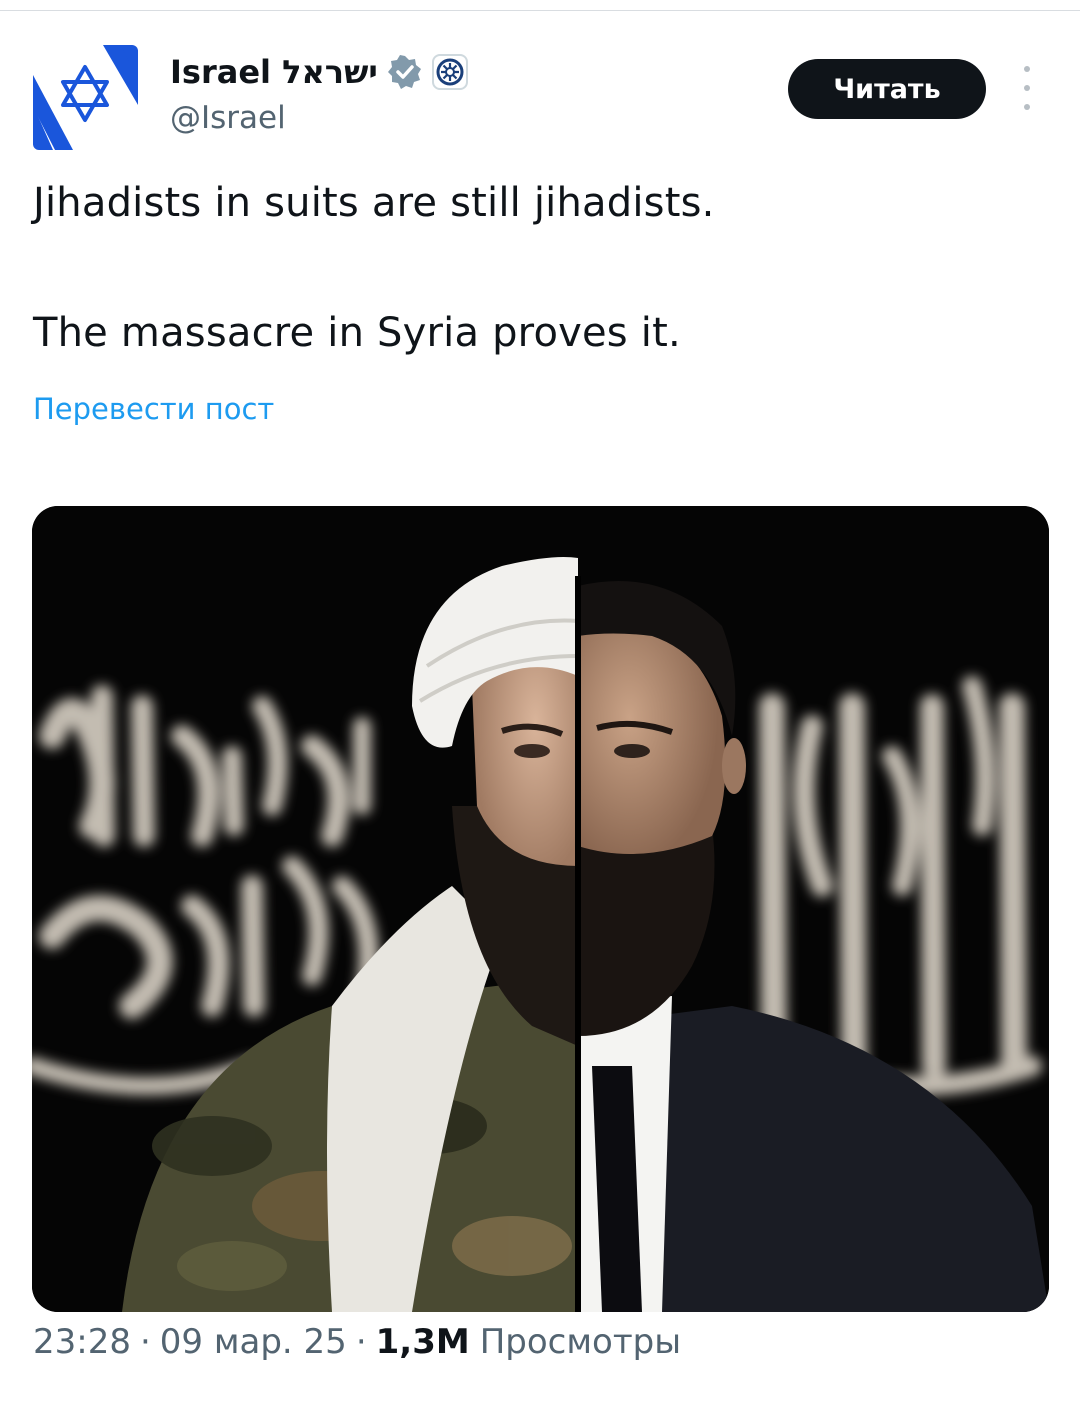  What do you see at coordinates (82, 1342) in the screenshot?
I see `tweet-time: 23:28` at bounding box center [82, 1342].